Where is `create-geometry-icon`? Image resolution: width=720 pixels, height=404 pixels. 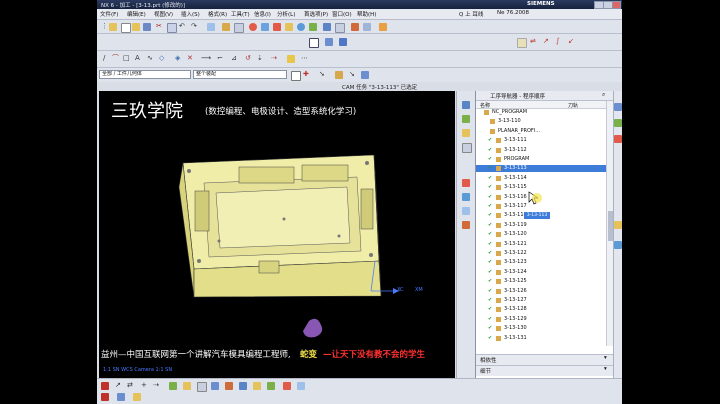
create-geometry-icon is located at coordinates (343, 42).